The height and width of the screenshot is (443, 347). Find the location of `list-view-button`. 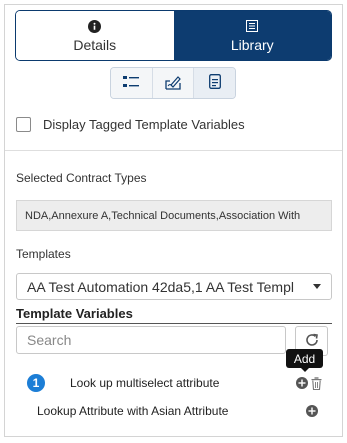

list-view-button is located at coordinates (132, 83).